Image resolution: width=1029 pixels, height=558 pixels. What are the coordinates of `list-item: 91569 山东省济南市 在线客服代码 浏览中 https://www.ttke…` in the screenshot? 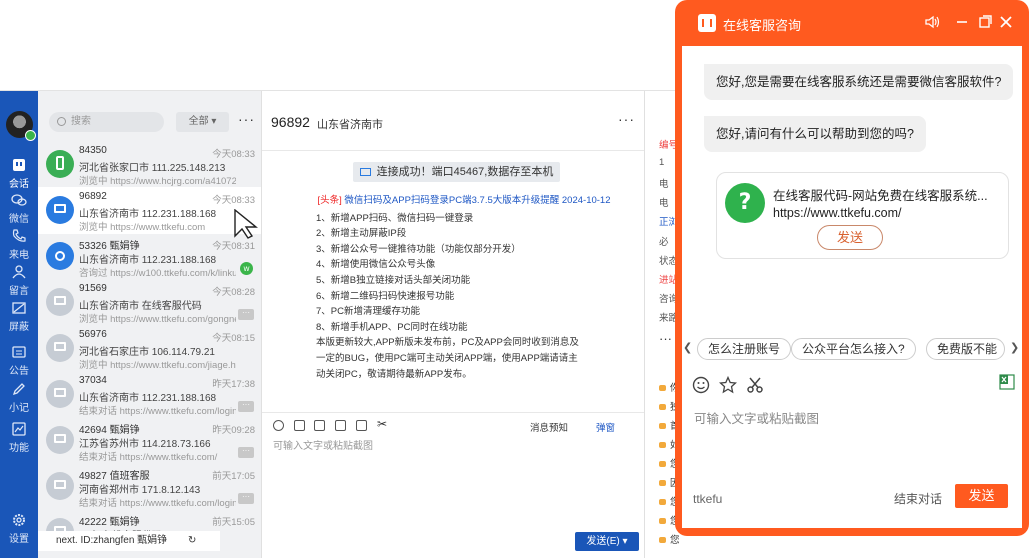 It's located at (149, 302).